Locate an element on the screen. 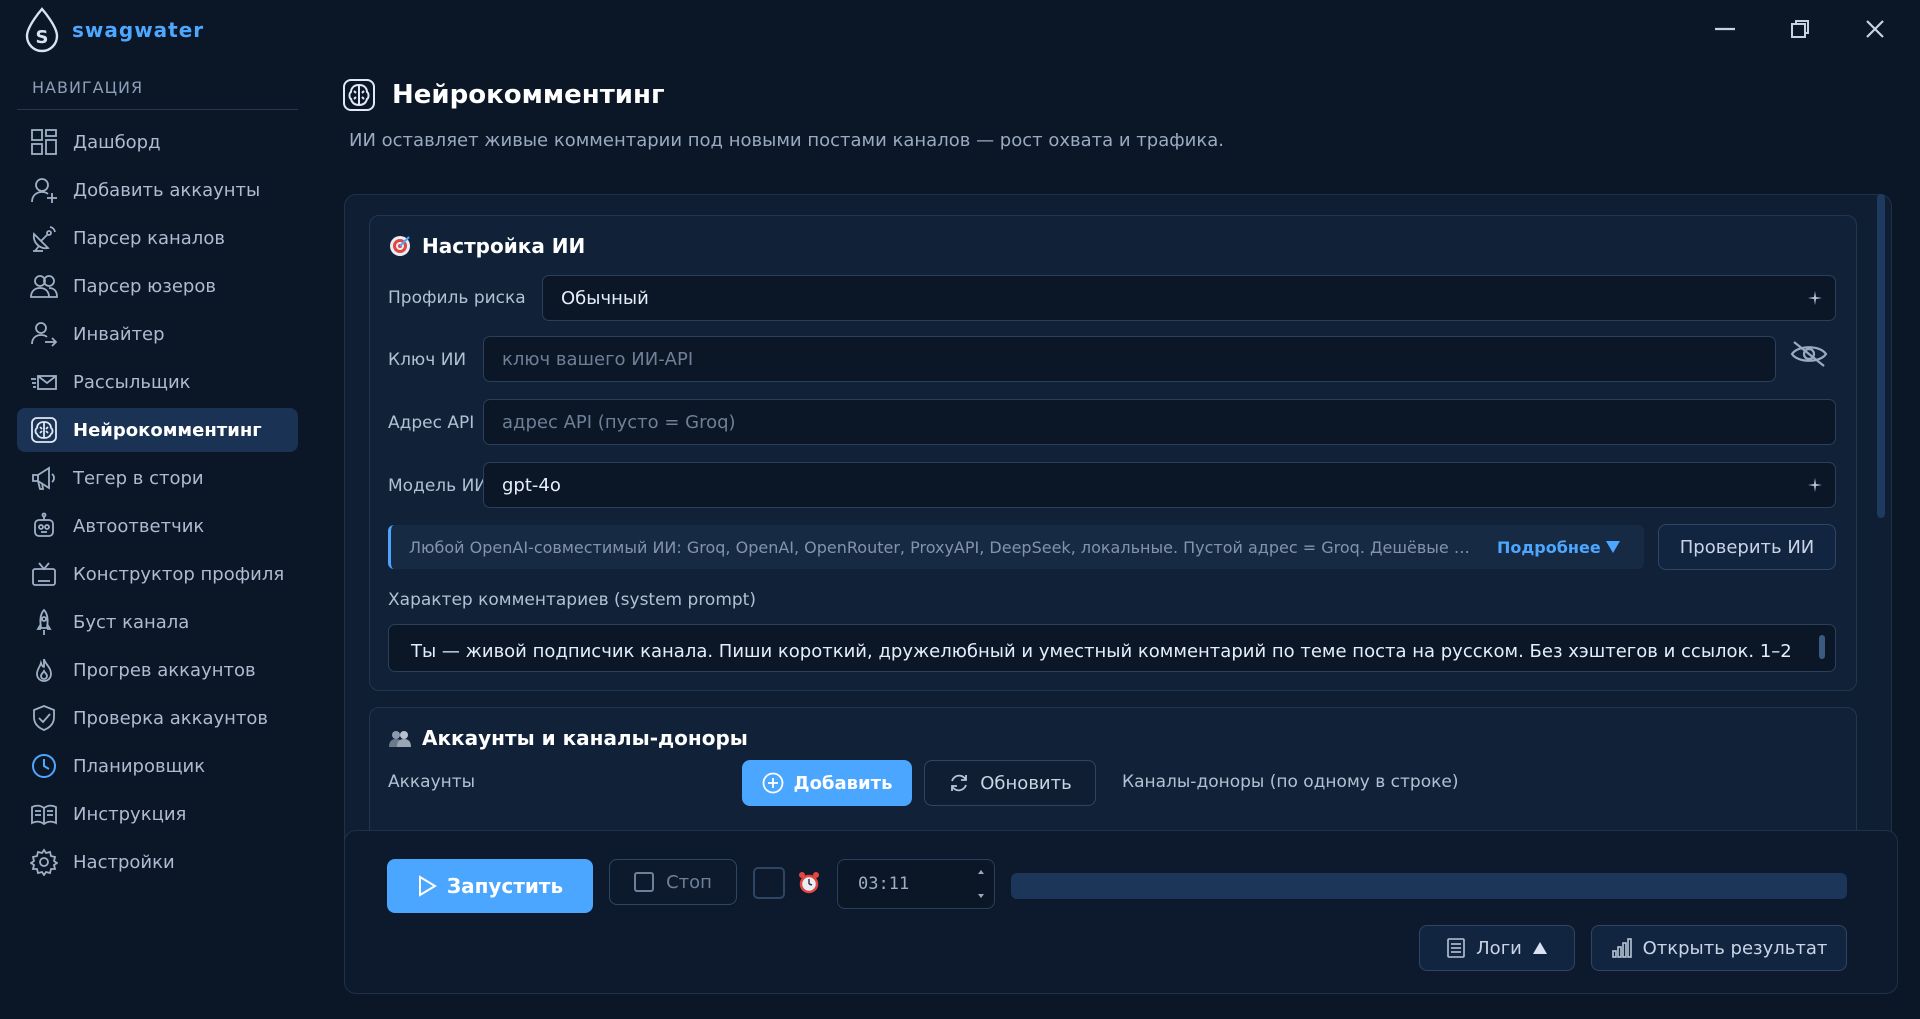 The width and height of the screenshot is (1920, 1019). add-account-label: Добавить is located at coordinates (843, 783).